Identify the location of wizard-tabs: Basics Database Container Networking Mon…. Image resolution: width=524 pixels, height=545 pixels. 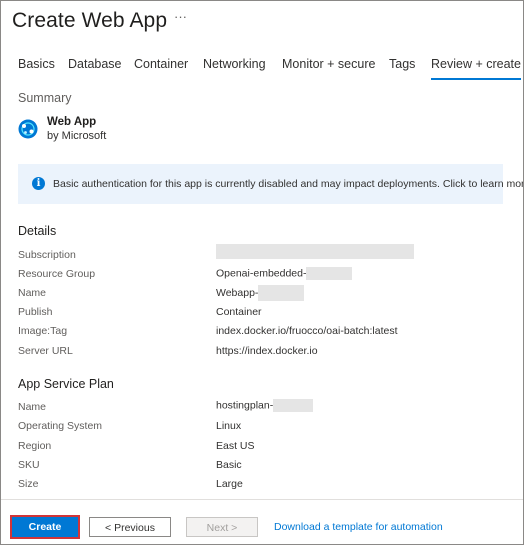
(262, 68).